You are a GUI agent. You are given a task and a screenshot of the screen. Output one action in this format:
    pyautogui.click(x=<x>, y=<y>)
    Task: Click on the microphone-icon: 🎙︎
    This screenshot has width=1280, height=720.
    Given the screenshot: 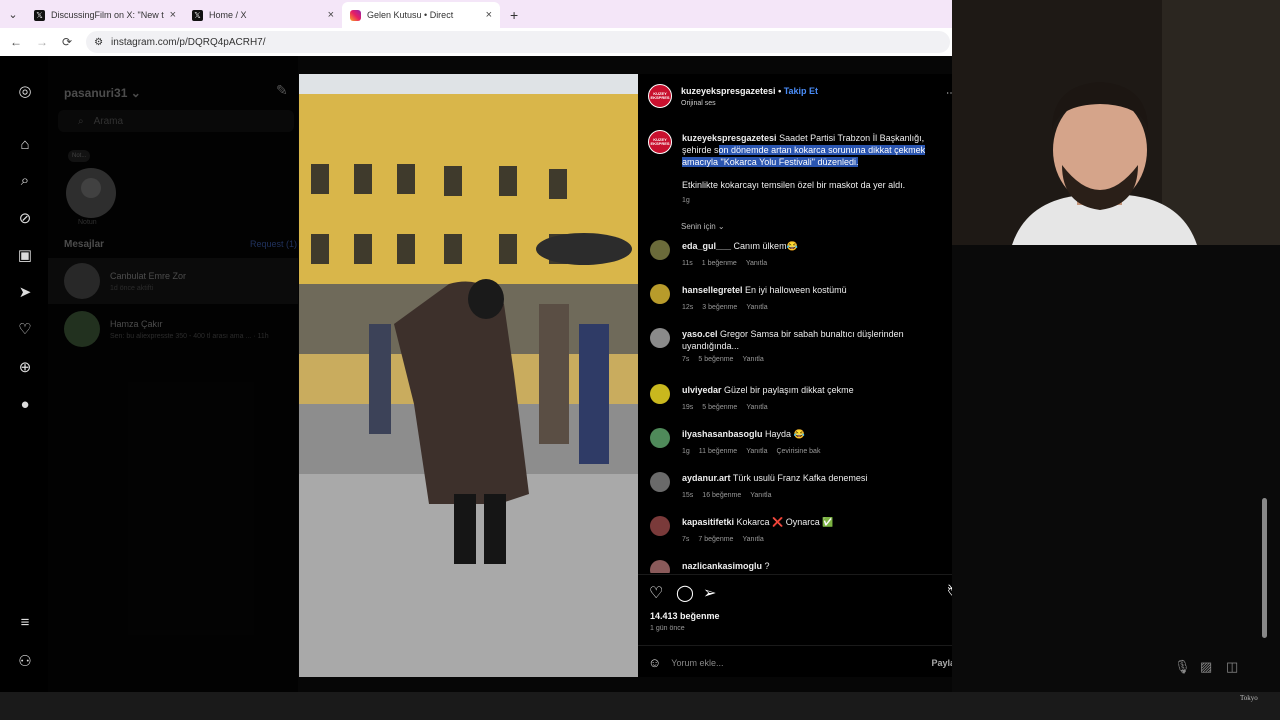 What is the action you would take?
    pyautogui.click(x=1182, y=667)
    